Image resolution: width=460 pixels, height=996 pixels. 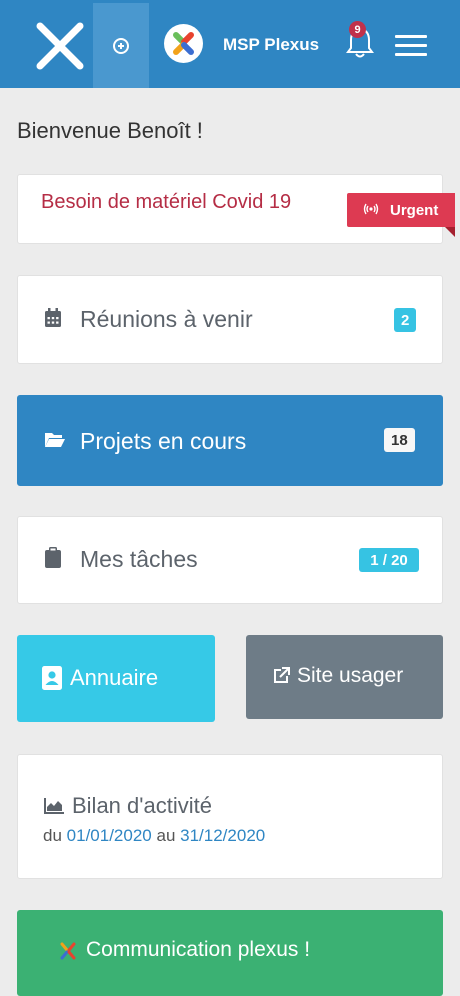 I want to click on welcome-heading: Bienvenue Benoît !, so click(x=110, y=130).